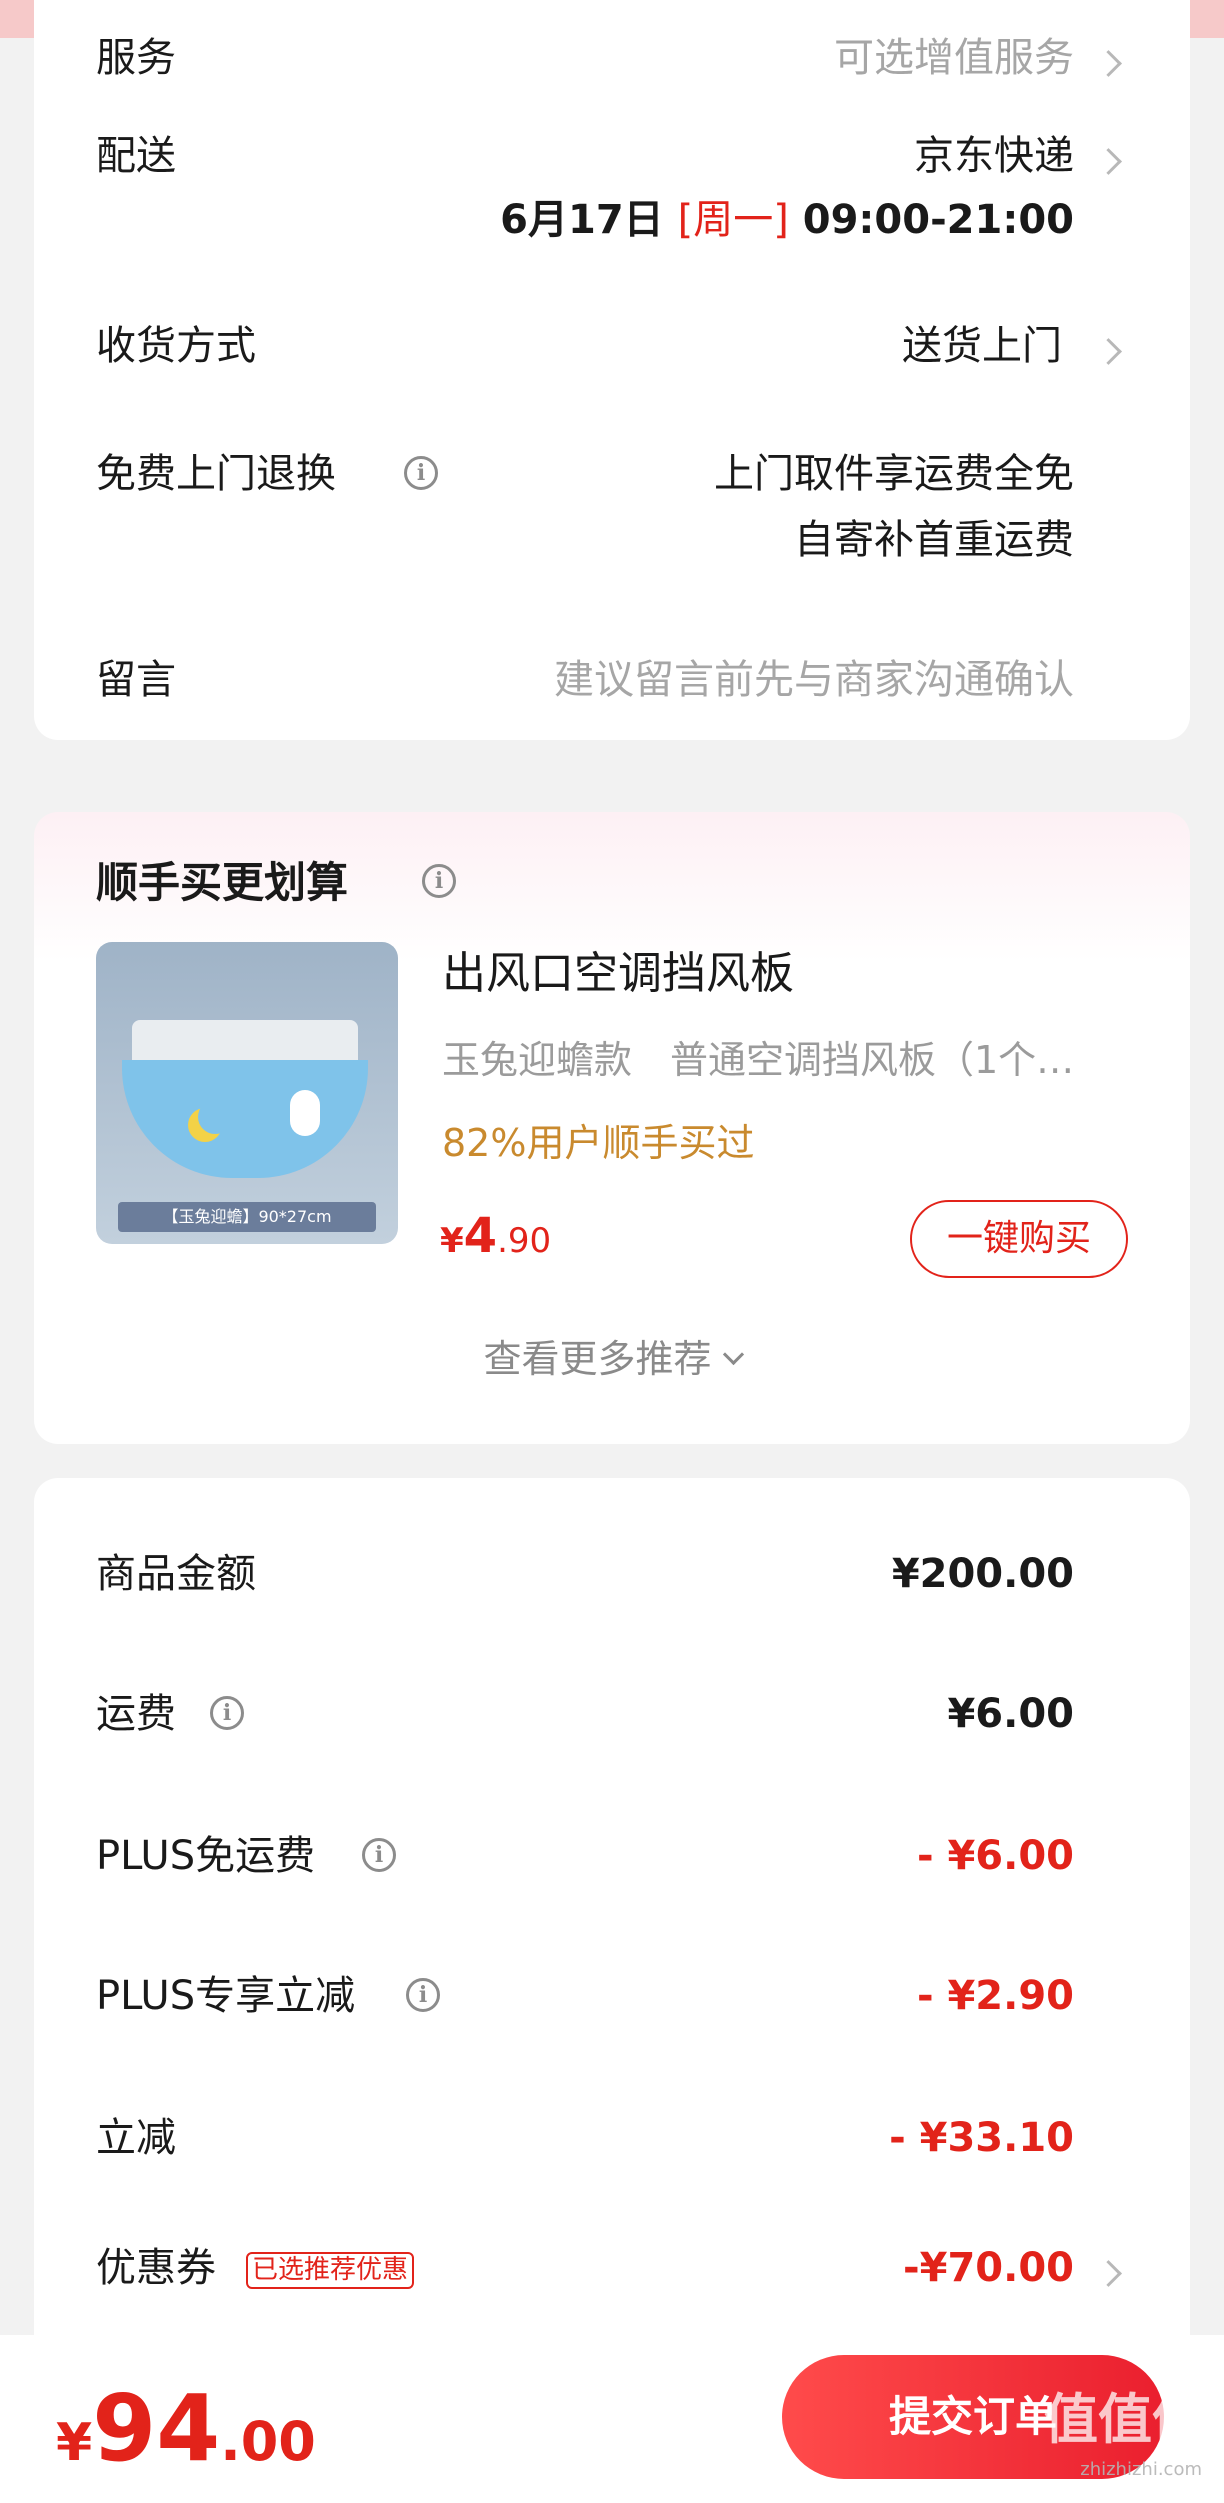 The width and height of the screenshot is (1224, 2503). Describe the element at coordinates (245, 1119) in the screenshot. I see `wind-shield-shape` at that location.